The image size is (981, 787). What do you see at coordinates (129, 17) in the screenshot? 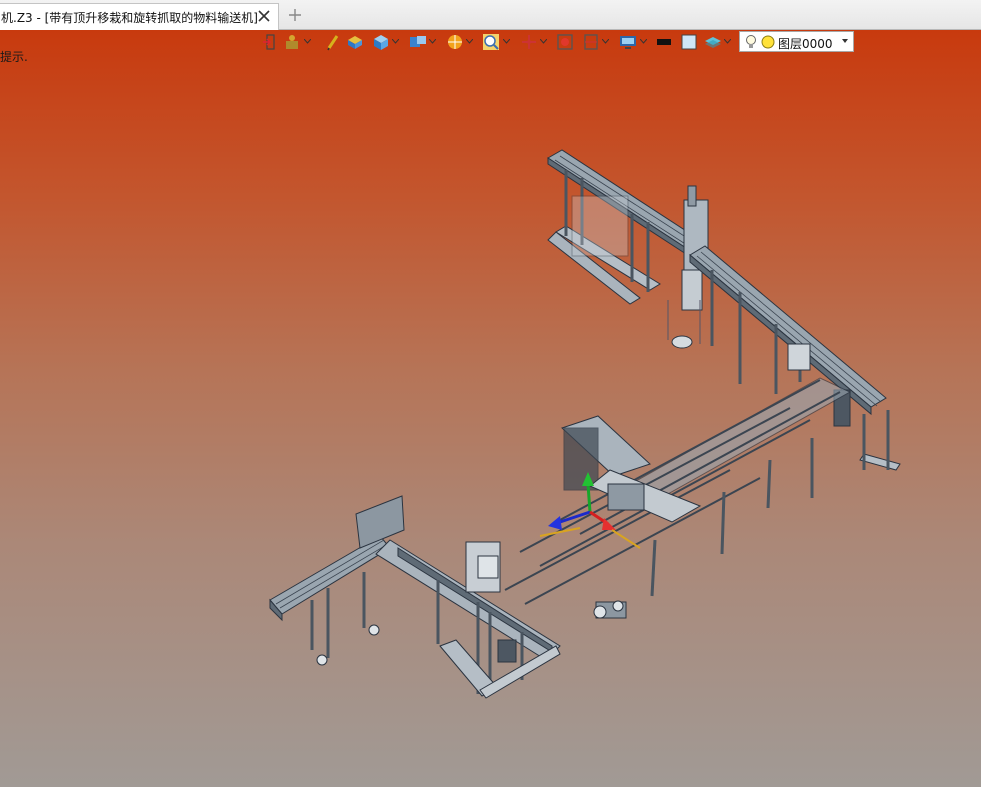
I see `document-tab-title: 机.Z3 - [带有顶升移栽和旋转抓取的物料输送机]` at bounding box center [129, 17].